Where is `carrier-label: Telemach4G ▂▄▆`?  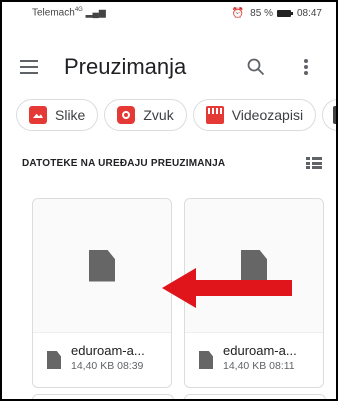
carrier-label: Telemach4G ▂▄▆ is located at coordinates (69, 12).